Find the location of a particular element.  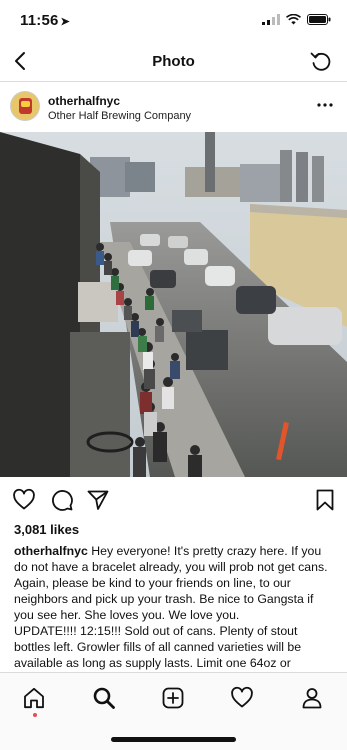

wifi-icon is located at coordinates (293, 19).